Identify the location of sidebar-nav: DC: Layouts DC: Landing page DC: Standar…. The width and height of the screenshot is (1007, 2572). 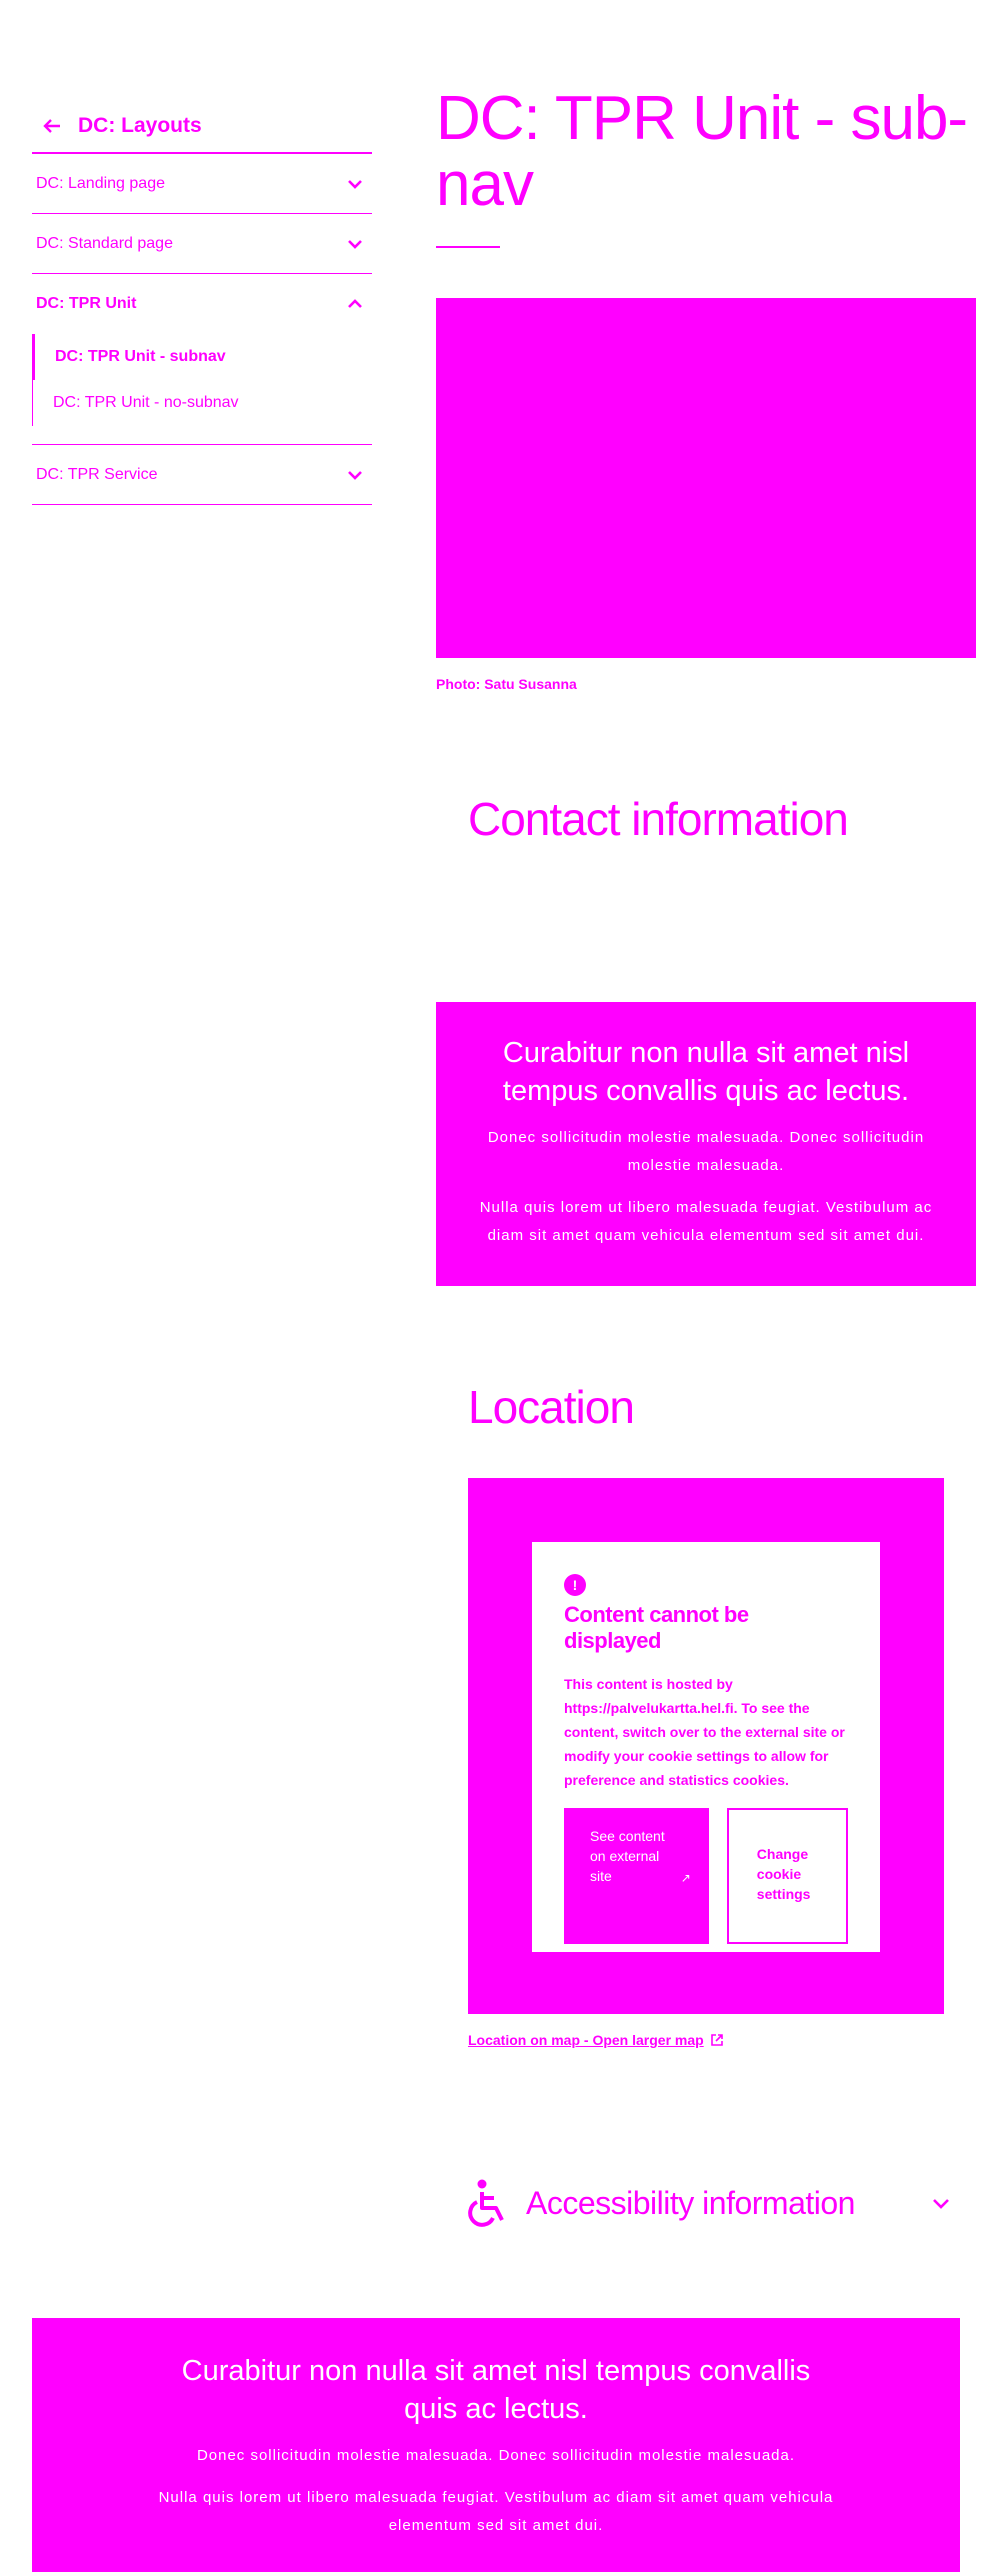
(202, 302).